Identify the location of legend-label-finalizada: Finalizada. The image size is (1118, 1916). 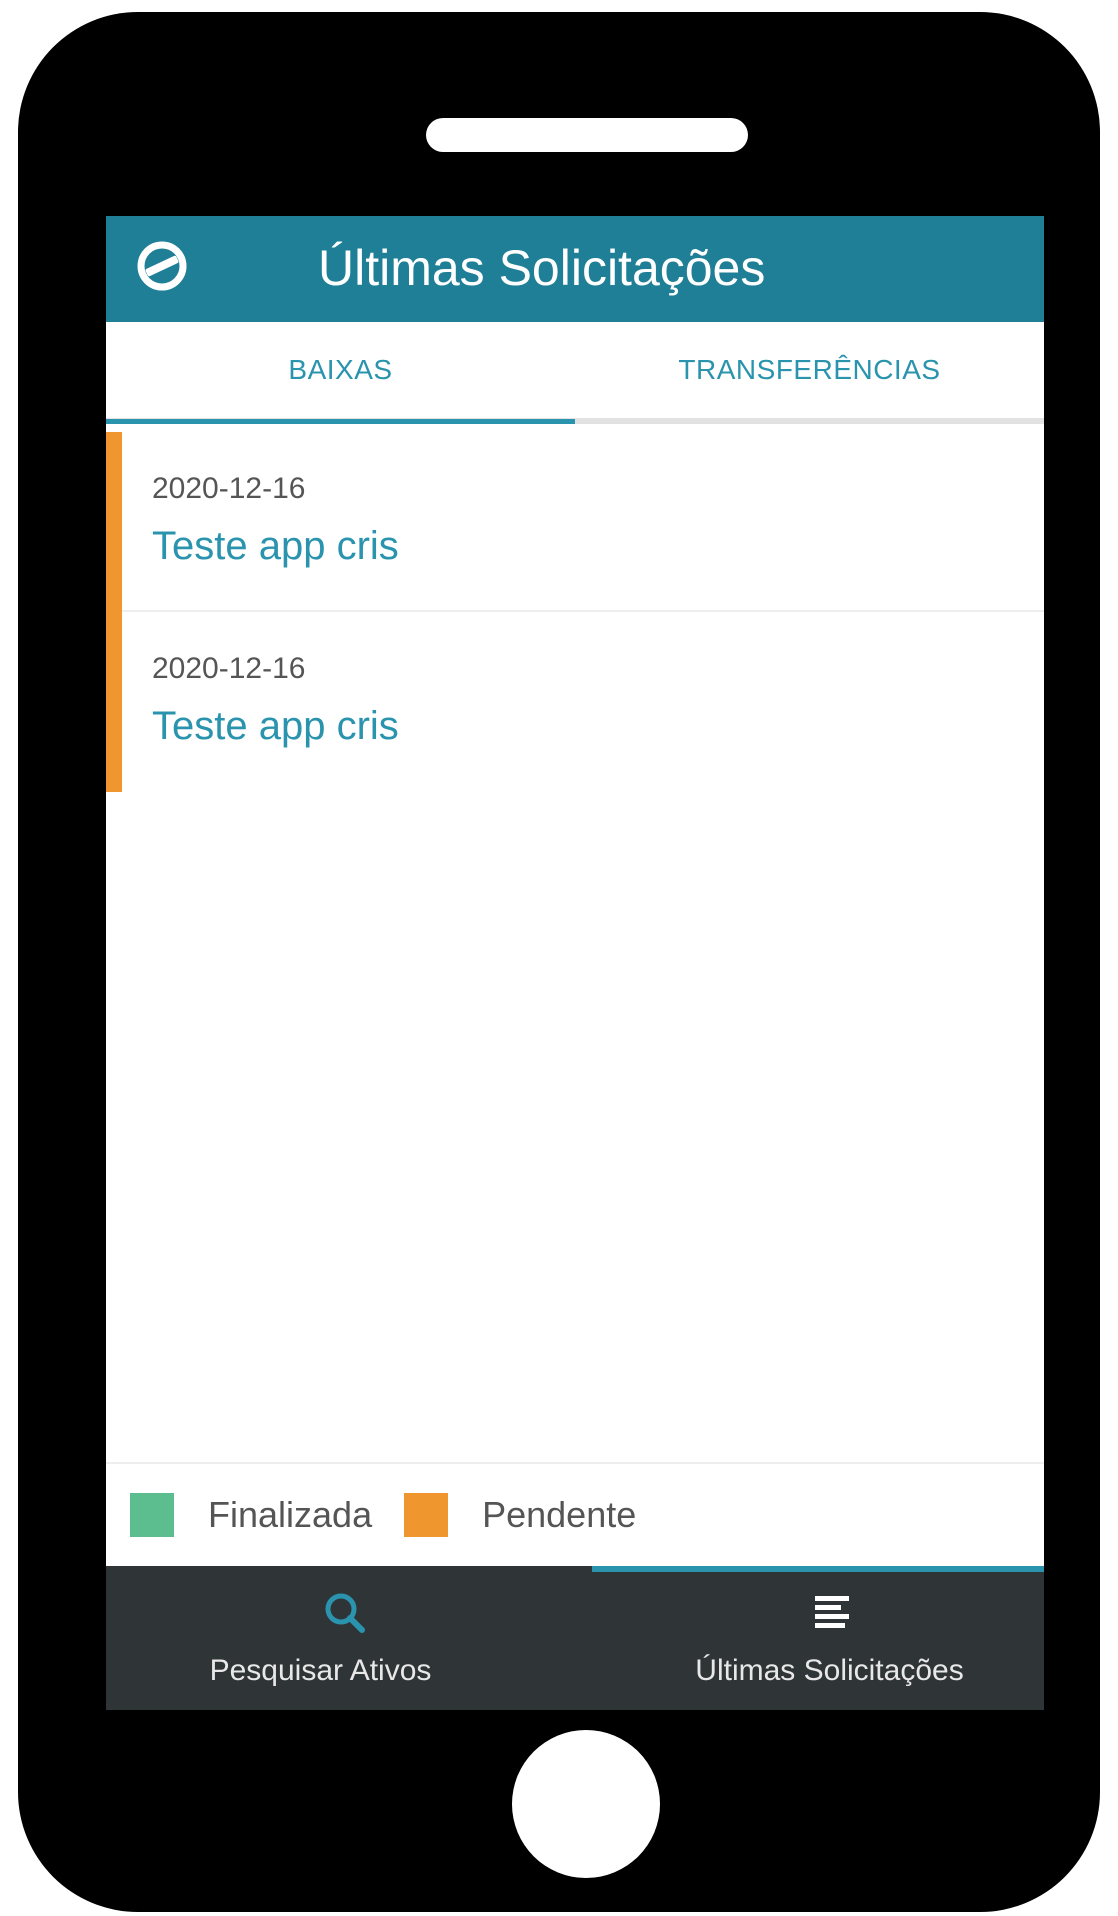
(290, 1514).